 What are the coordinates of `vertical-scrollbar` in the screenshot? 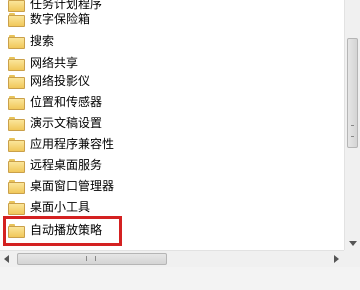 It's located at (352, 125).